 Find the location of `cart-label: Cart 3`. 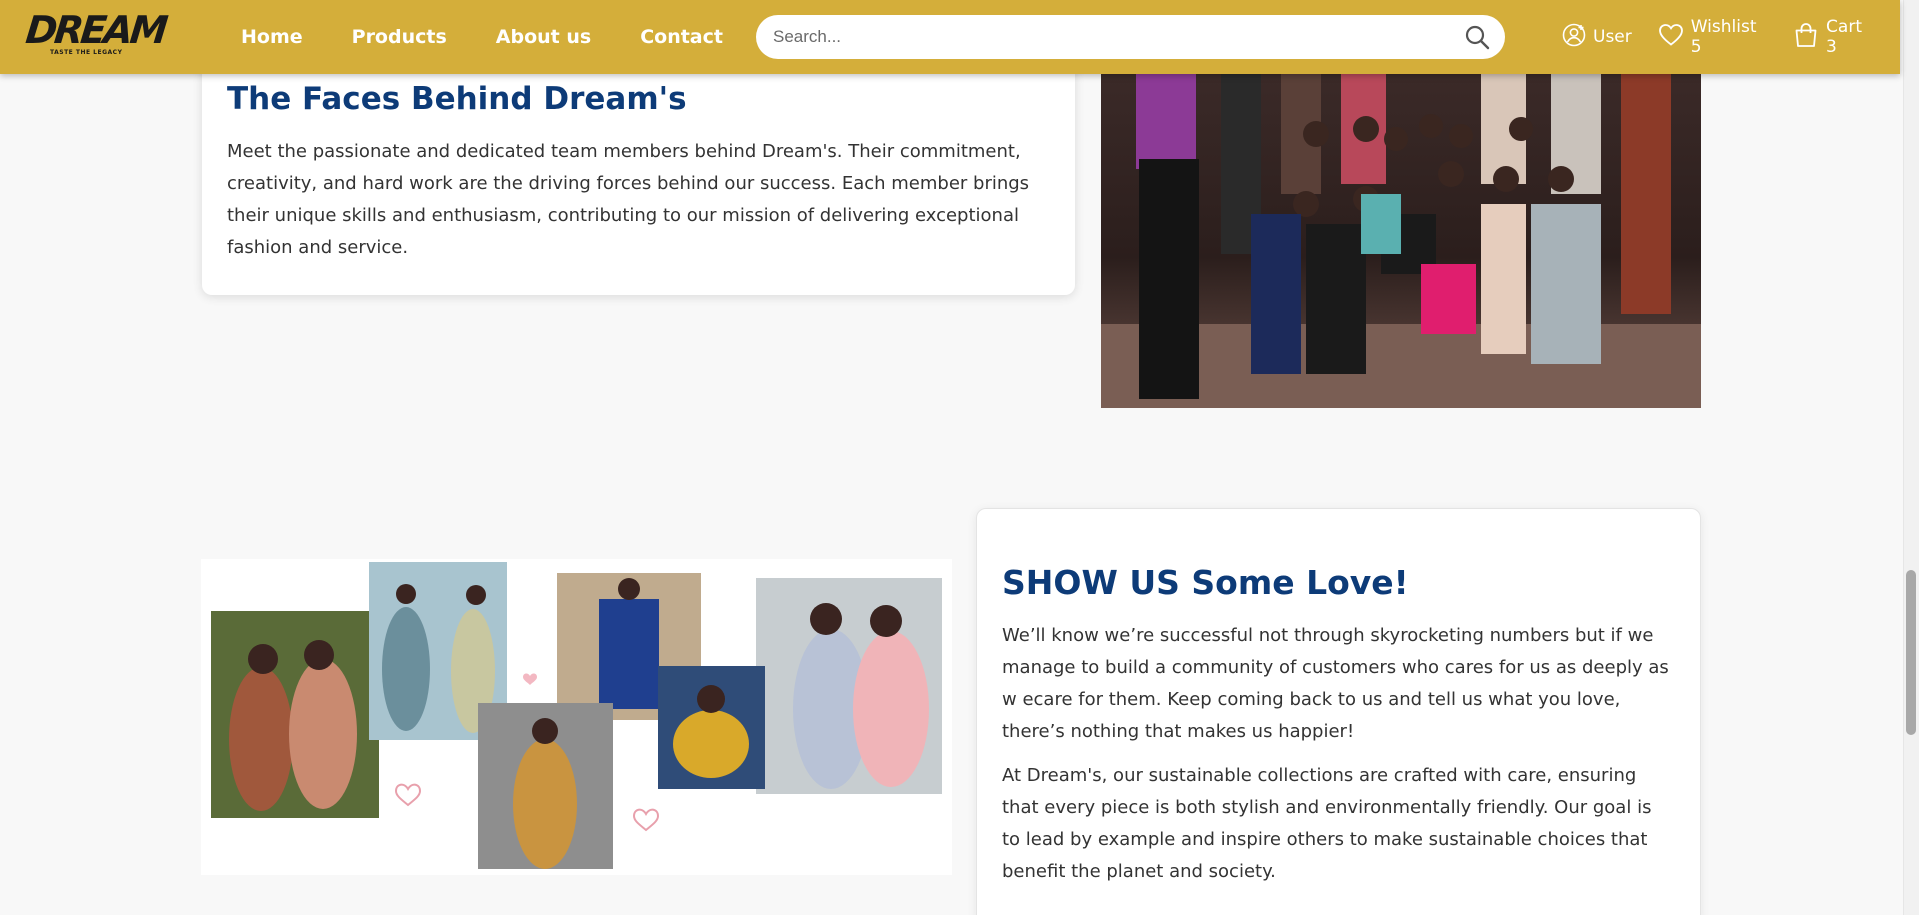

cart-label: Cart 3 is located at coordinates (1844, 37).